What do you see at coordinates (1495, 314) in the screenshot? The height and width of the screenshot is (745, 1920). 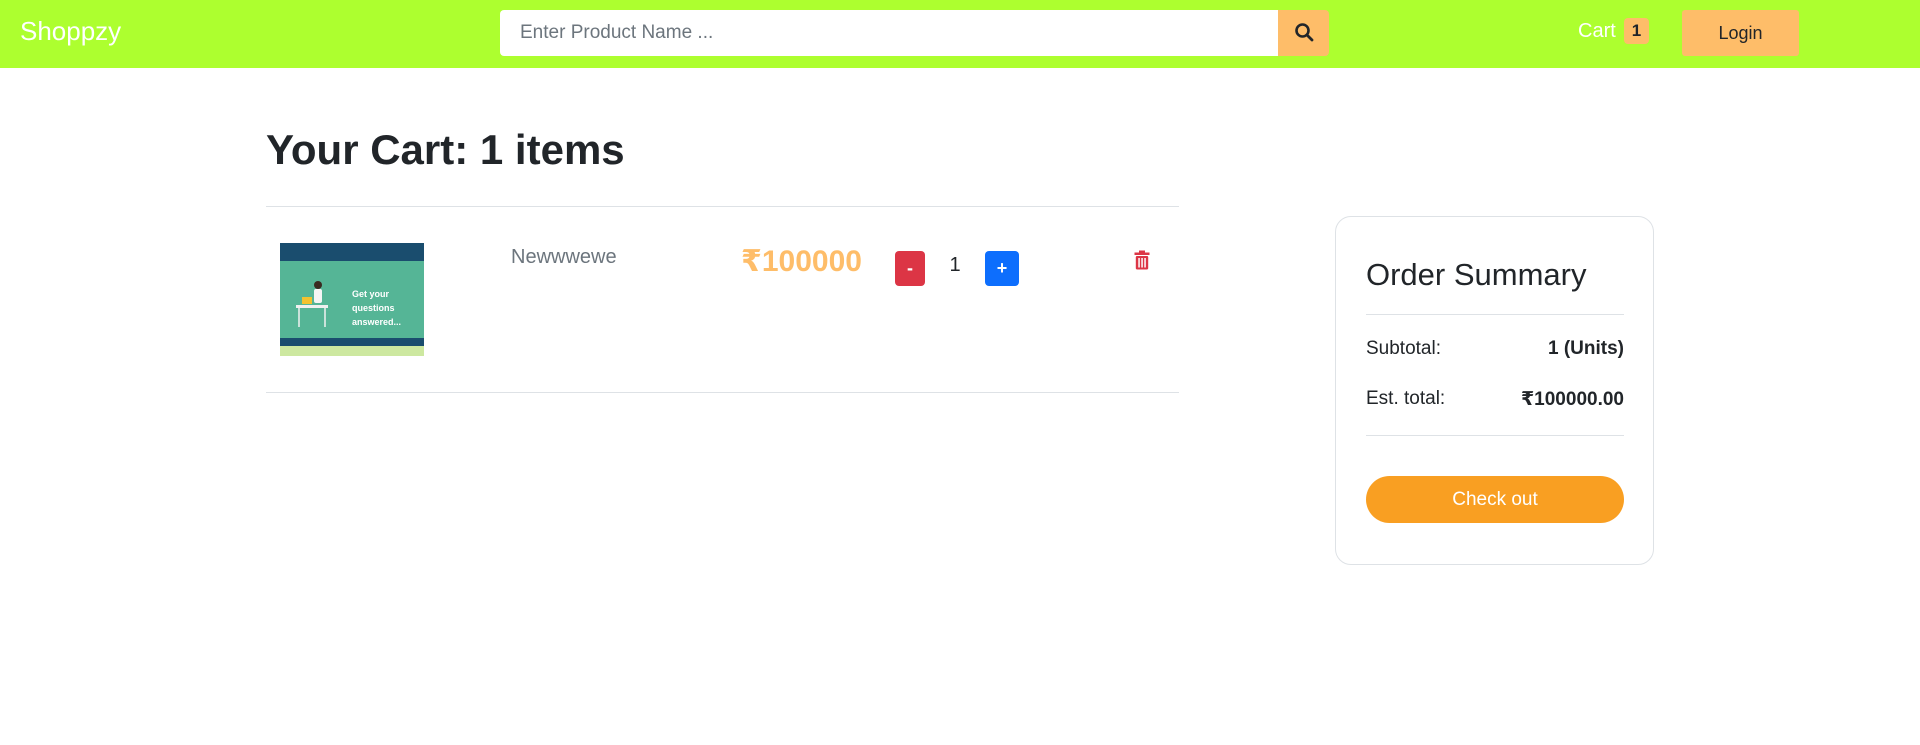 I see `summary-divider-top` at bounding box center [1495, 314].